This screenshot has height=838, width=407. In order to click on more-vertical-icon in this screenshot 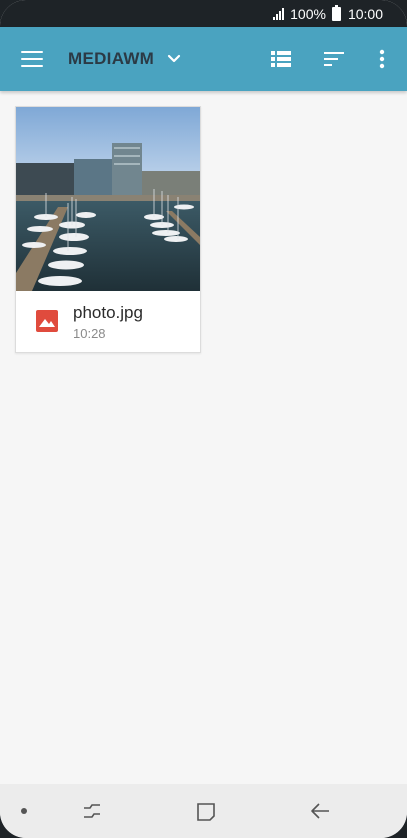, I will do `click(382, 59)`.